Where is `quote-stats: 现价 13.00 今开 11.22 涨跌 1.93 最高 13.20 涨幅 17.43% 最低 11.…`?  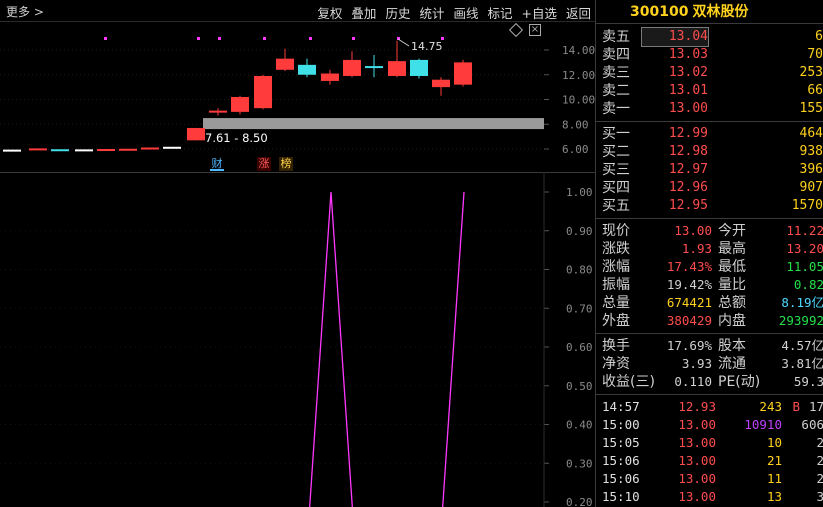 quote-stats: 现价 13.00 今开 11.22 涨跌 1.93 最高 13.20 涨幅 17.43% 最低 11.… is located at coordinates (709, 276).